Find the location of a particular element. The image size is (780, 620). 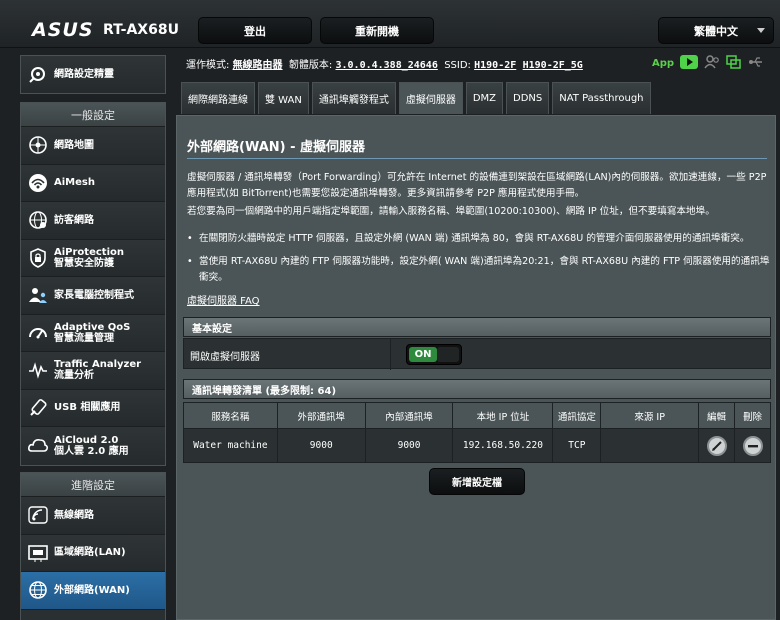

sidebar-item-label: 外部網路(WAN) is located at coordinates (92, 590).